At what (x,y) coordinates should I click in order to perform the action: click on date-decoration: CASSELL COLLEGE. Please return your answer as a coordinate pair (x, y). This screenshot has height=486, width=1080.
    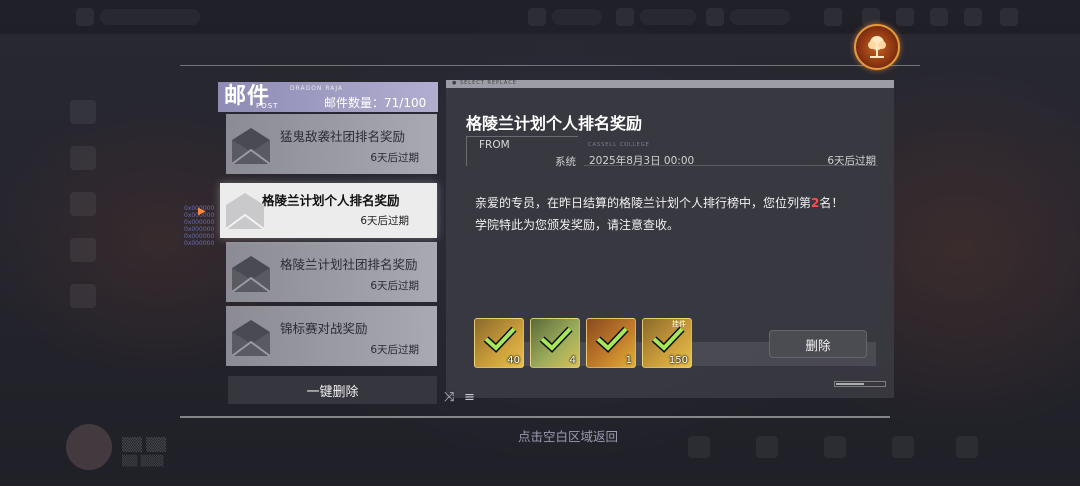
    Looking at the image, I should click on (619, 145).